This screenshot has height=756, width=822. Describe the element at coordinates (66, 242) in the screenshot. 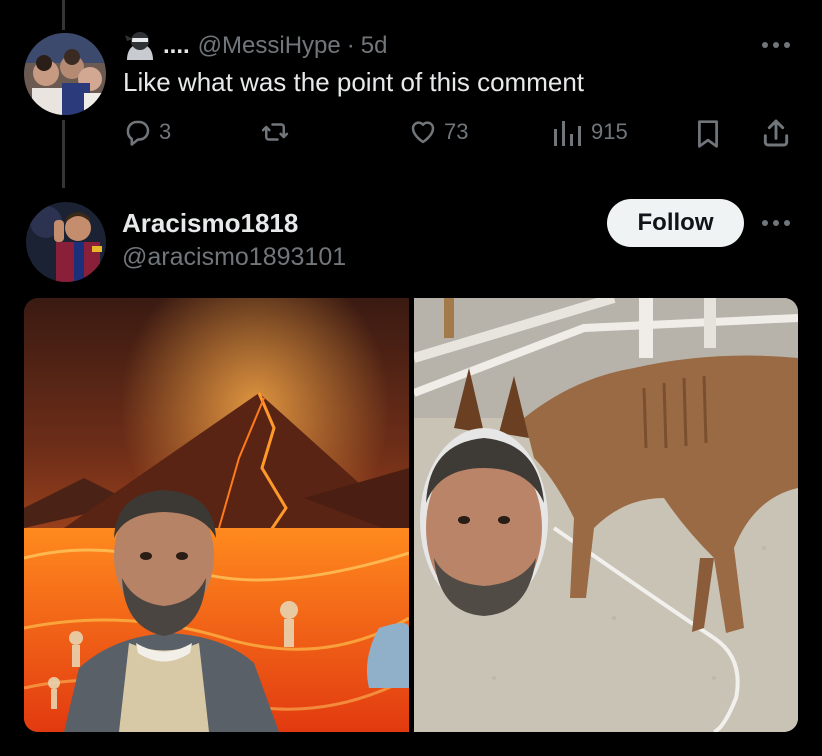

I see `post-avatar` at that location.